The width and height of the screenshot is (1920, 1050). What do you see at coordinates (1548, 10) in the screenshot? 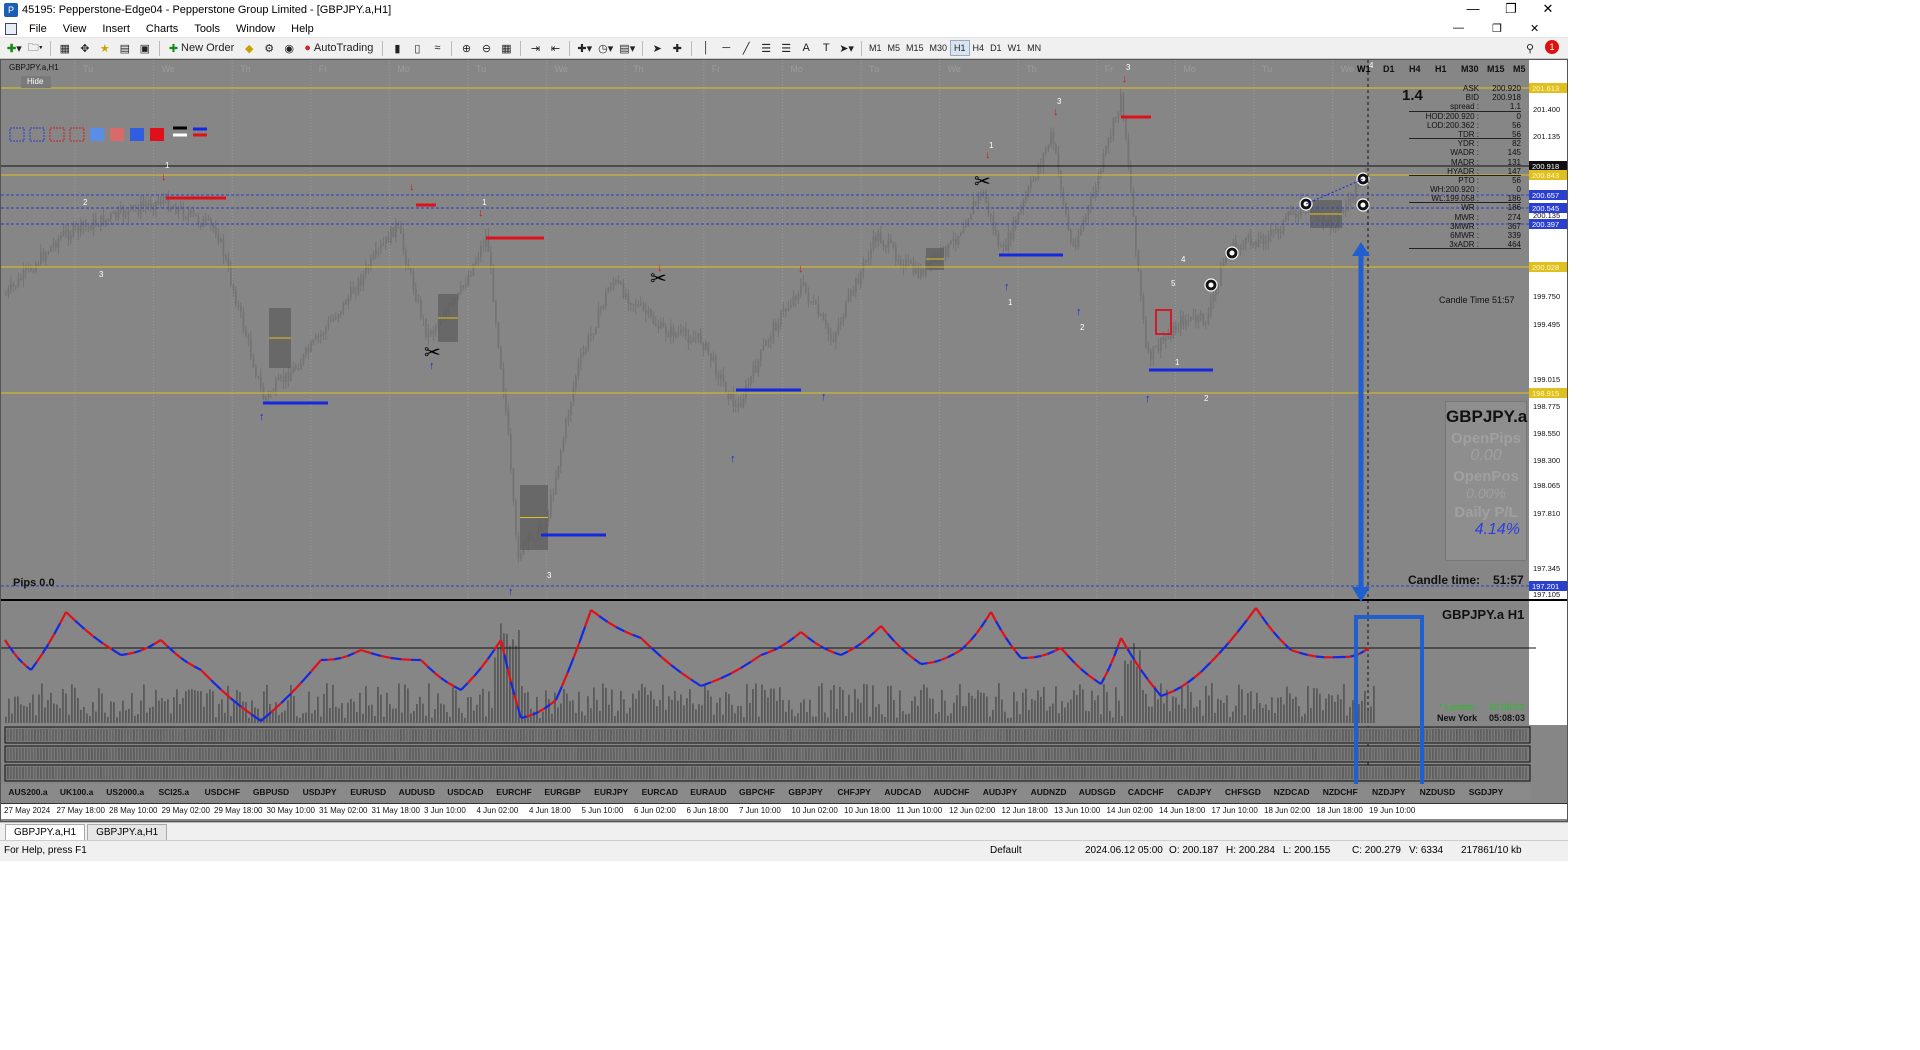
I see `close-button: ✕` at bounding box center [1548, 10].